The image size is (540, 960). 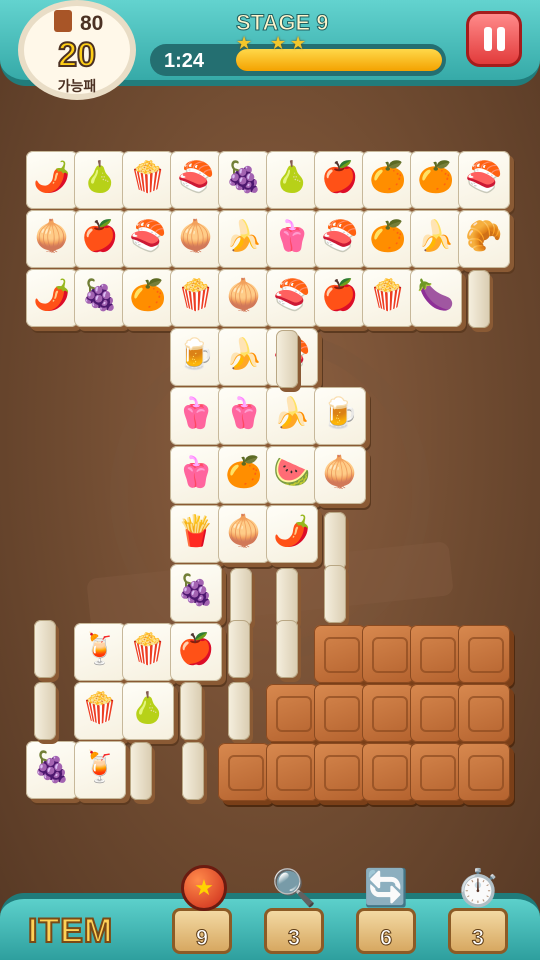 What do you see at coordinates (484, 239) in the screenshot?
I see `tile-croissant: 🥐` at bounding box center [484, 239].